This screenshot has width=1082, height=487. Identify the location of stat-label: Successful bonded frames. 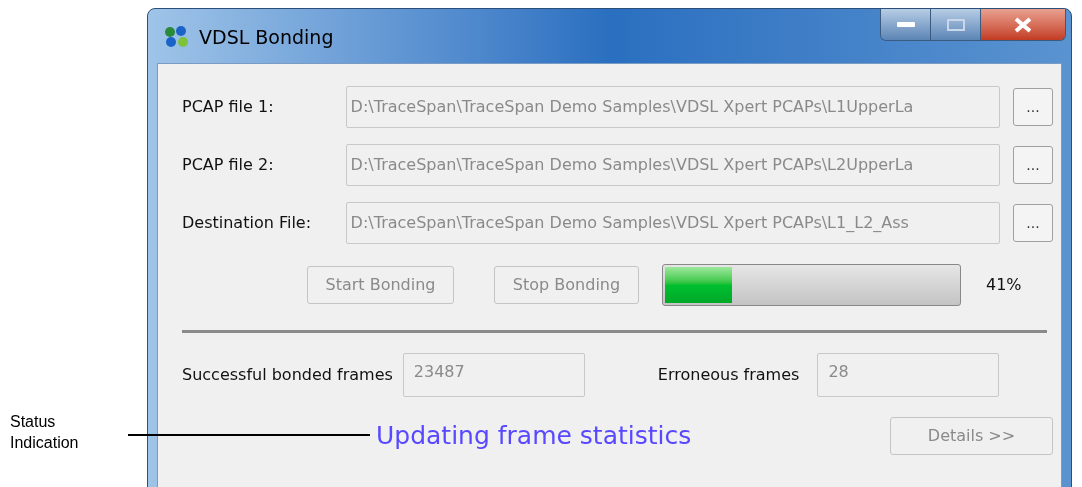
(287, 375).